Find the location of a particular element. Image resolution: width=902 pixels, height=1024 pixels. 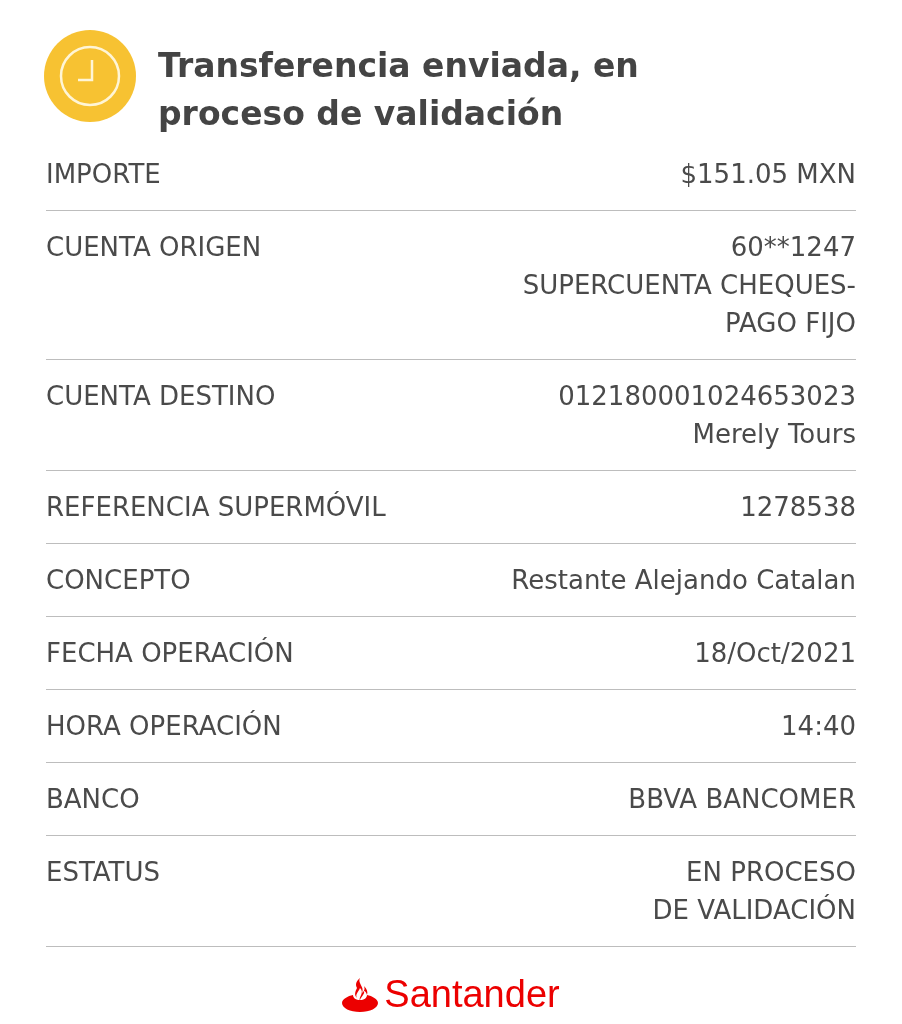

detail-value: PAGO FIJO is located at coordinates (790, 323).